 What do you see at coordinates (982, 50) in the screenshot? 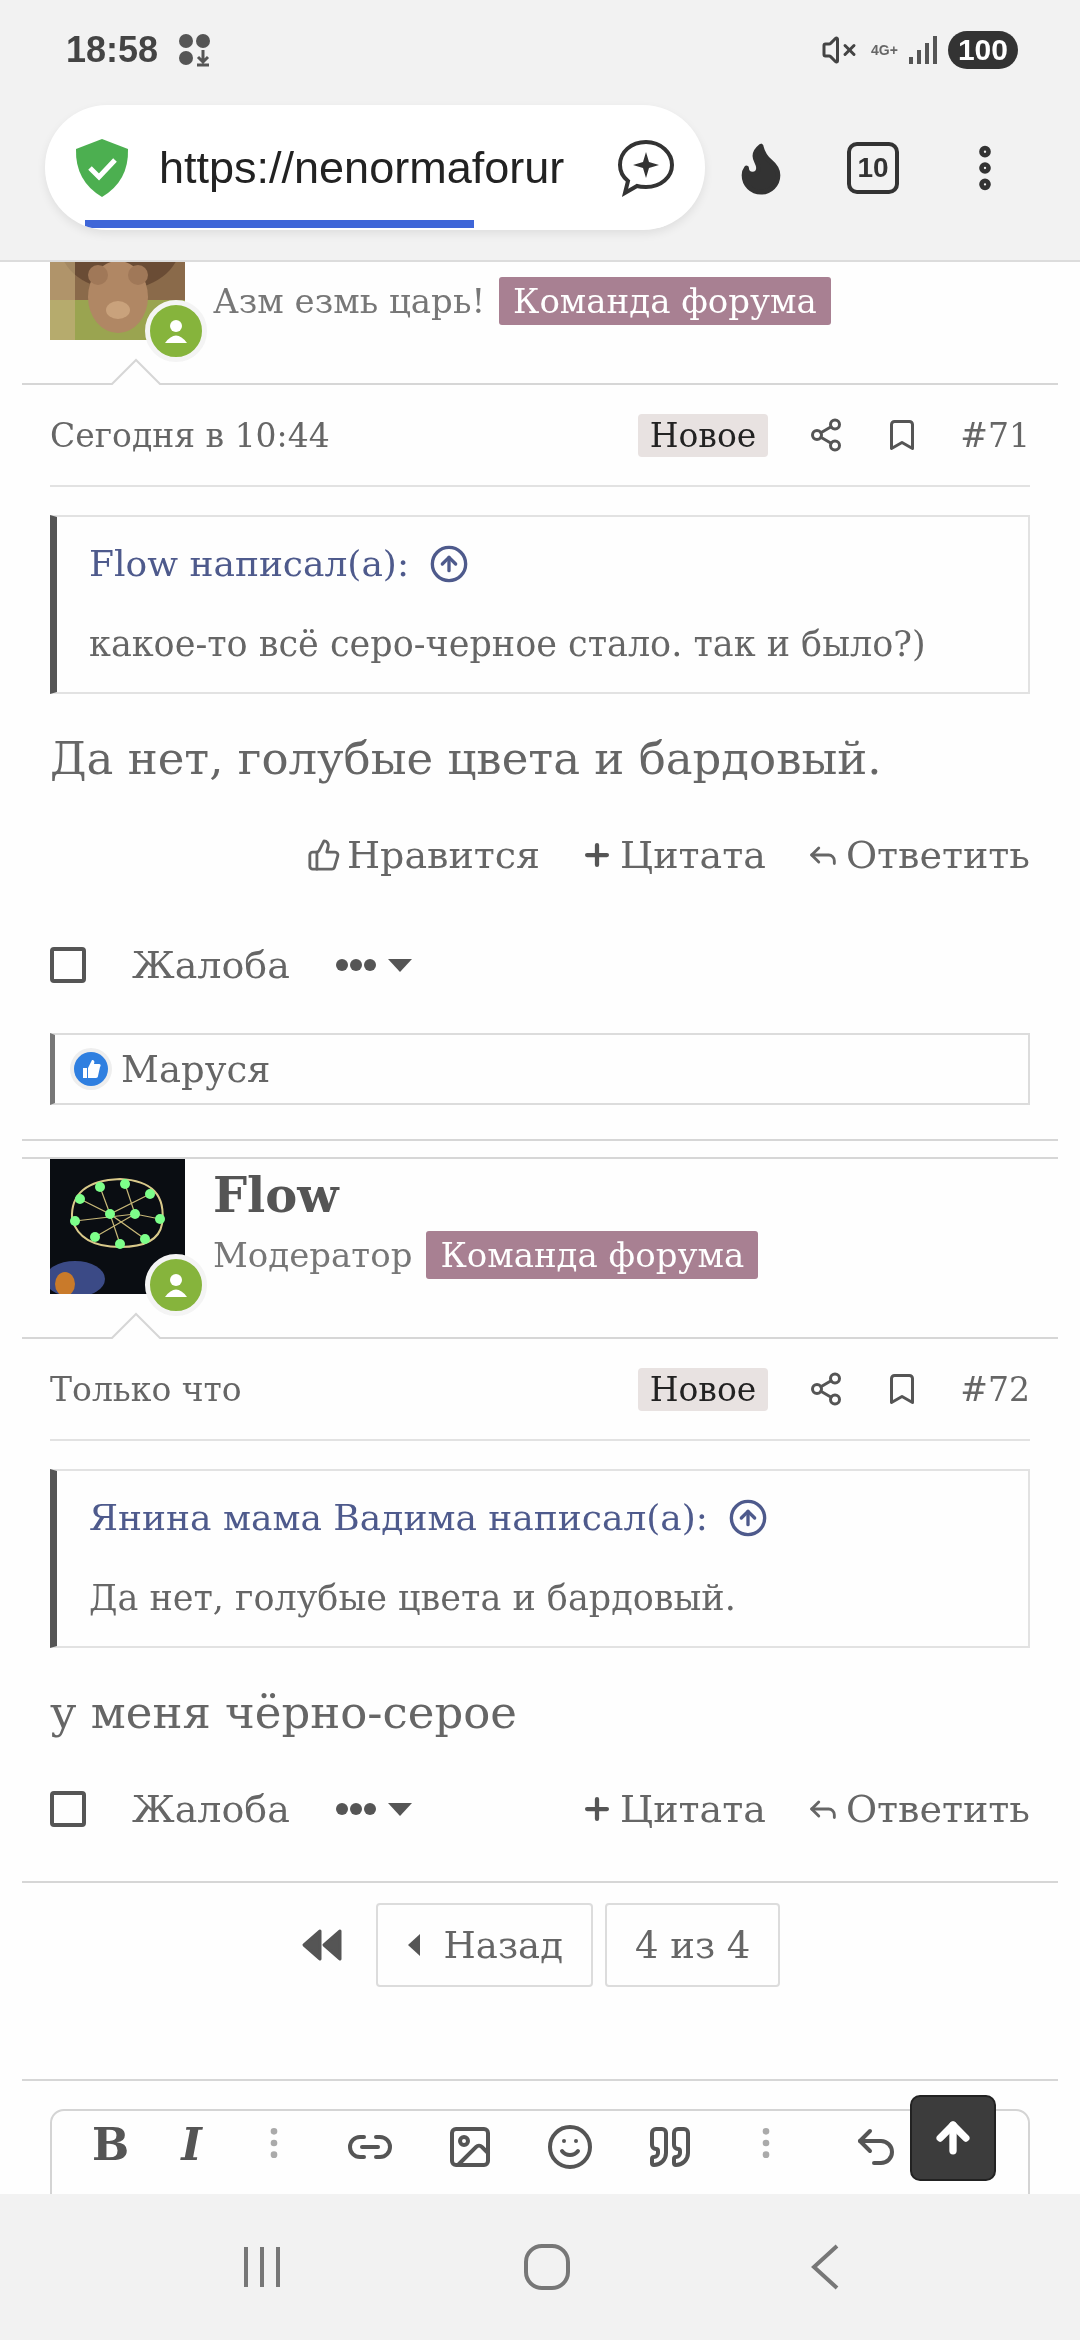
I see `battery-level: 100` at bounding box center [982, 50].